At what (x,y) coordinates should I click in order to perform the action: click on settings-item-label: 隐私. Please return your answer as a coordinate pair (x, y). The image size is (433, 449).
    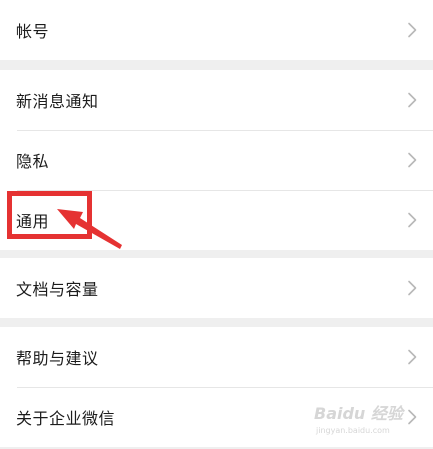
    Looking at the image, I should click on (33, 161).